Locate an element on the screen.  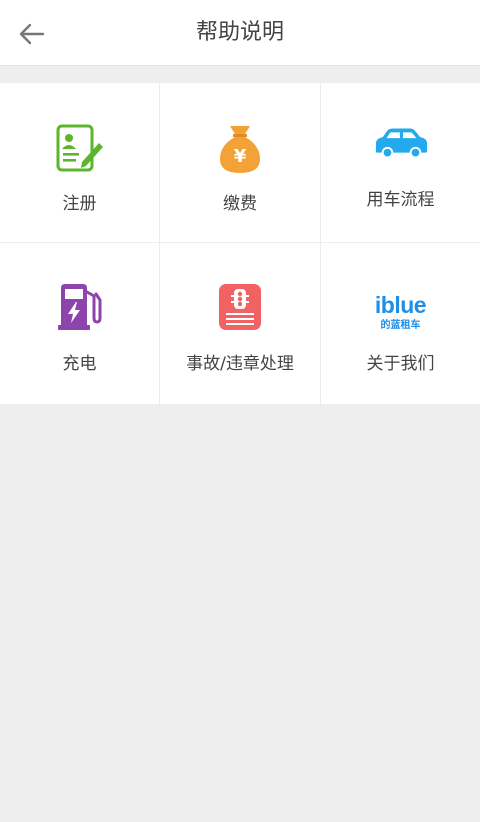
menu-item-accident-violation: 事故/违章处理 is located at coordinates (240, 323).